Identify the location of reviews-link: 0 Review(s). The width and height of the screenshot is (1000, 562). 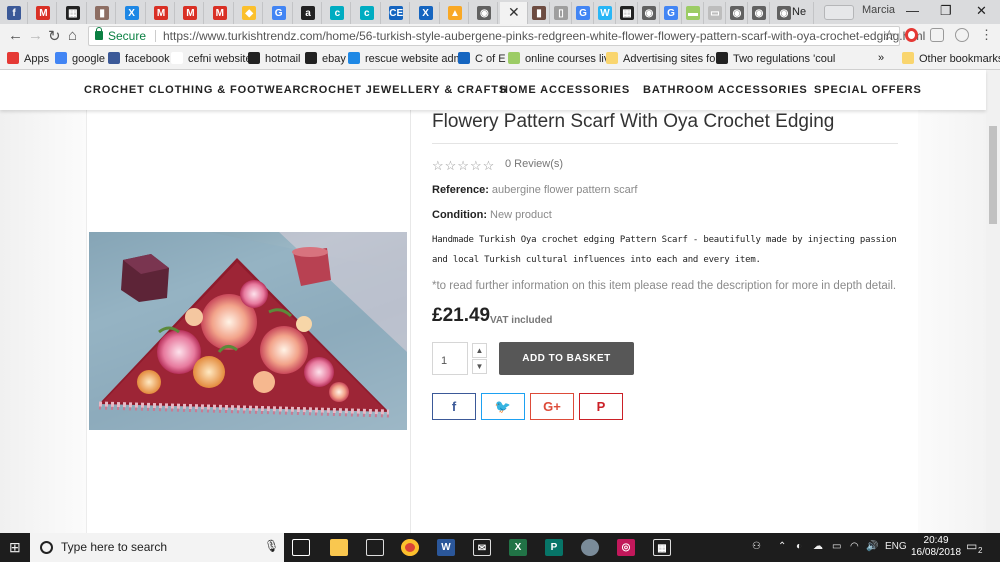
(534, 164).